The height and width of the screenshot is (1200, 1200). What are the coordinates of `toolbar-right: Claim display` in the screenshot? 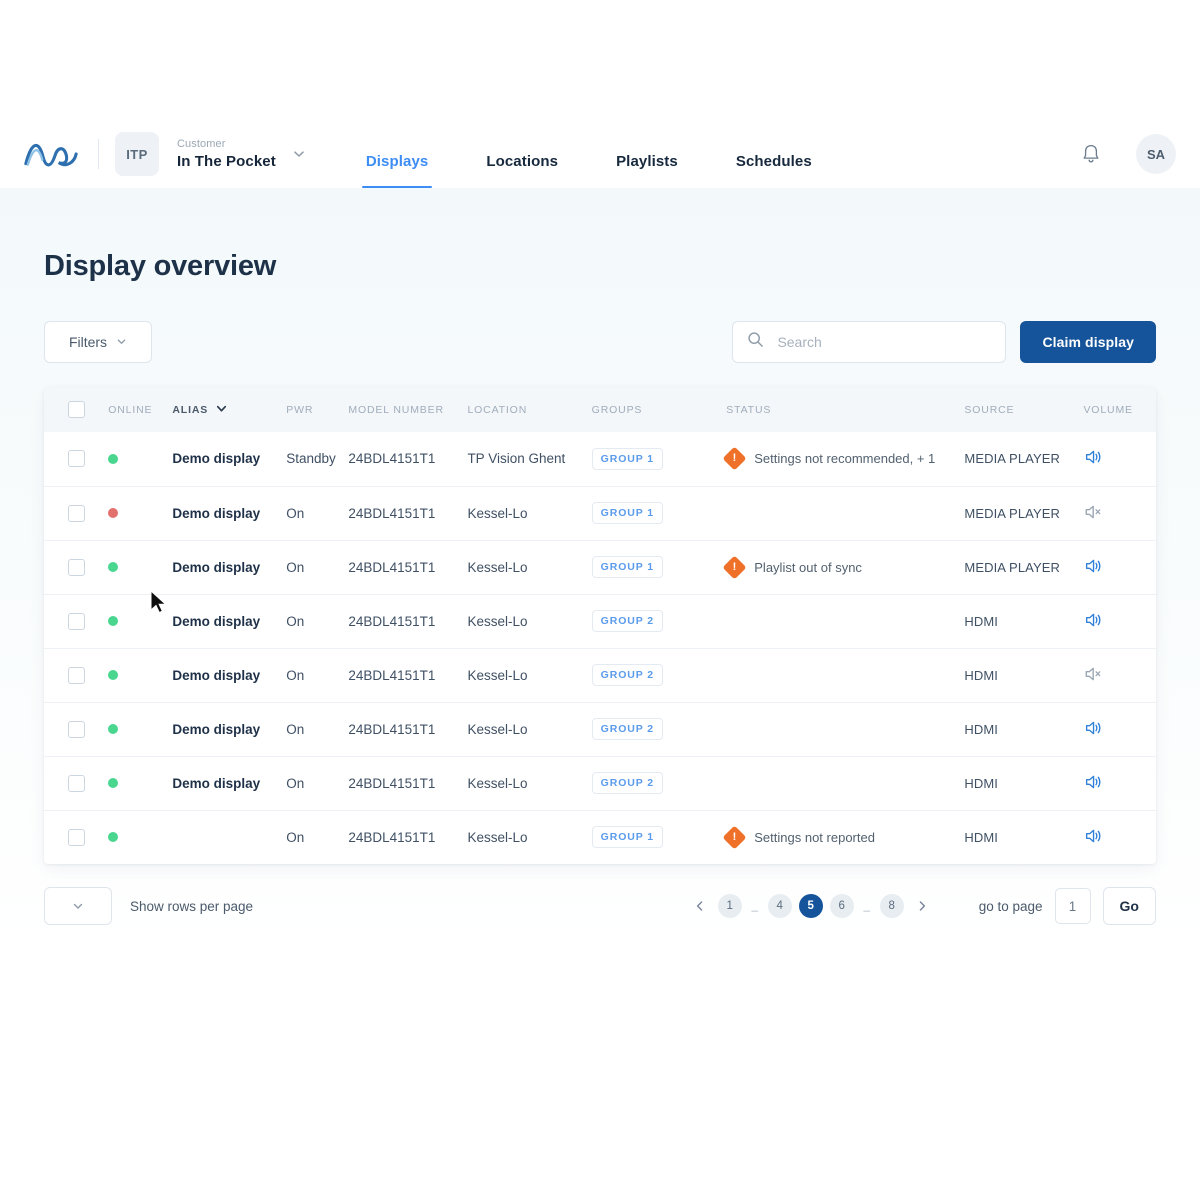 It's located at (944, 342).